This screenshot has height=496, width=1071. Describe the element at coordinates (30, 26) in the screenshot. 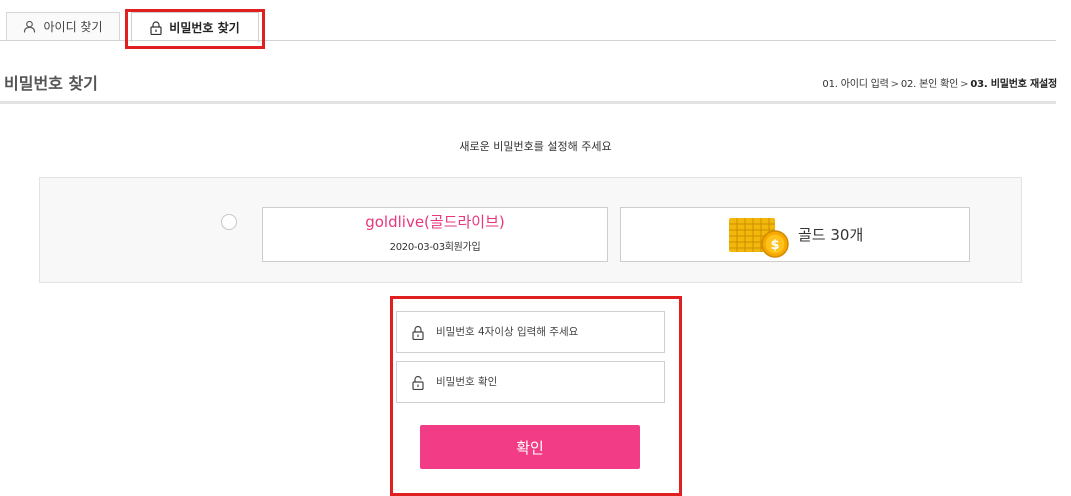

I see `user-icon` at that location.